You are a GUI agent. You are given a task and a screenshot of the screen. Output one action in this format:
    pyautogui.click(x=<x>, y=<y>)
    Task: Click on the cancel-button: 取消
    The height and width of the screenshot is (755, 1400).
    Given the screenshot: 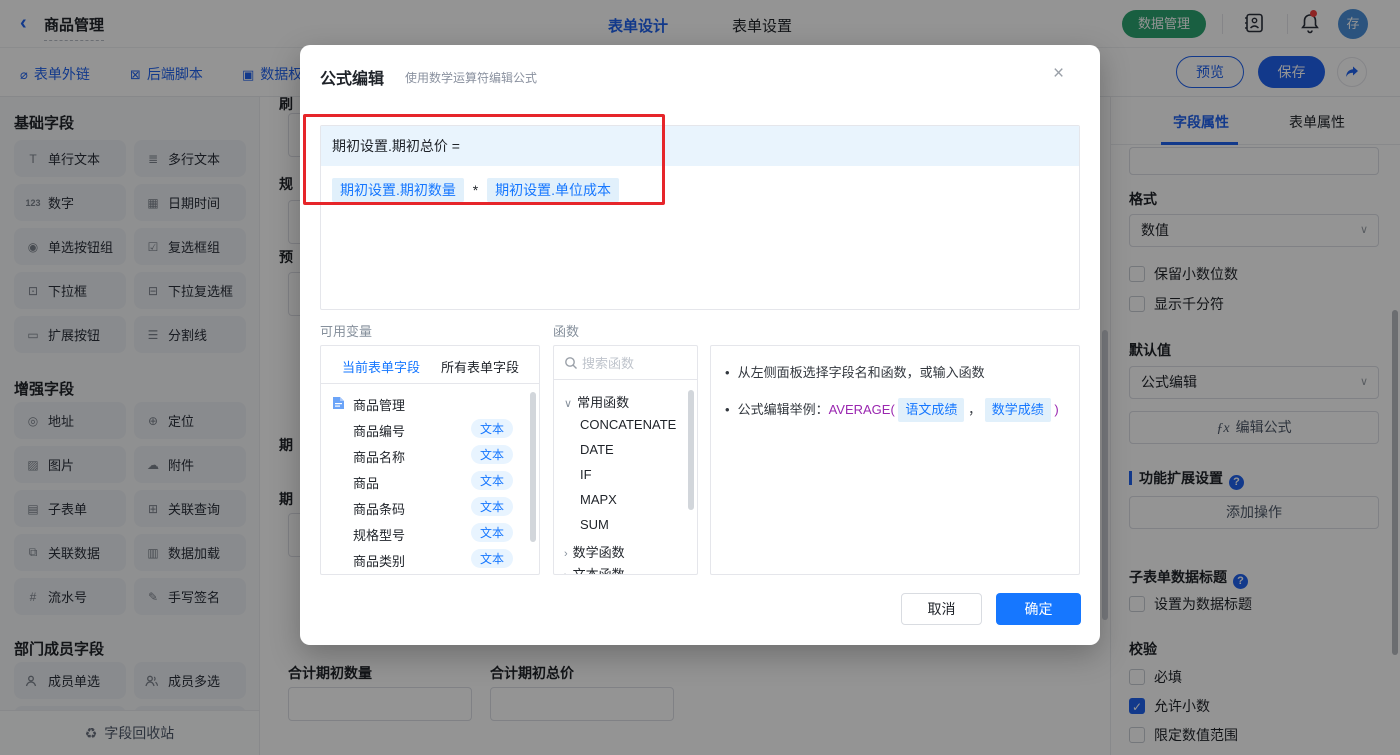 What is the action you would take?
    pyautogui.click(x=941, y=609)
    